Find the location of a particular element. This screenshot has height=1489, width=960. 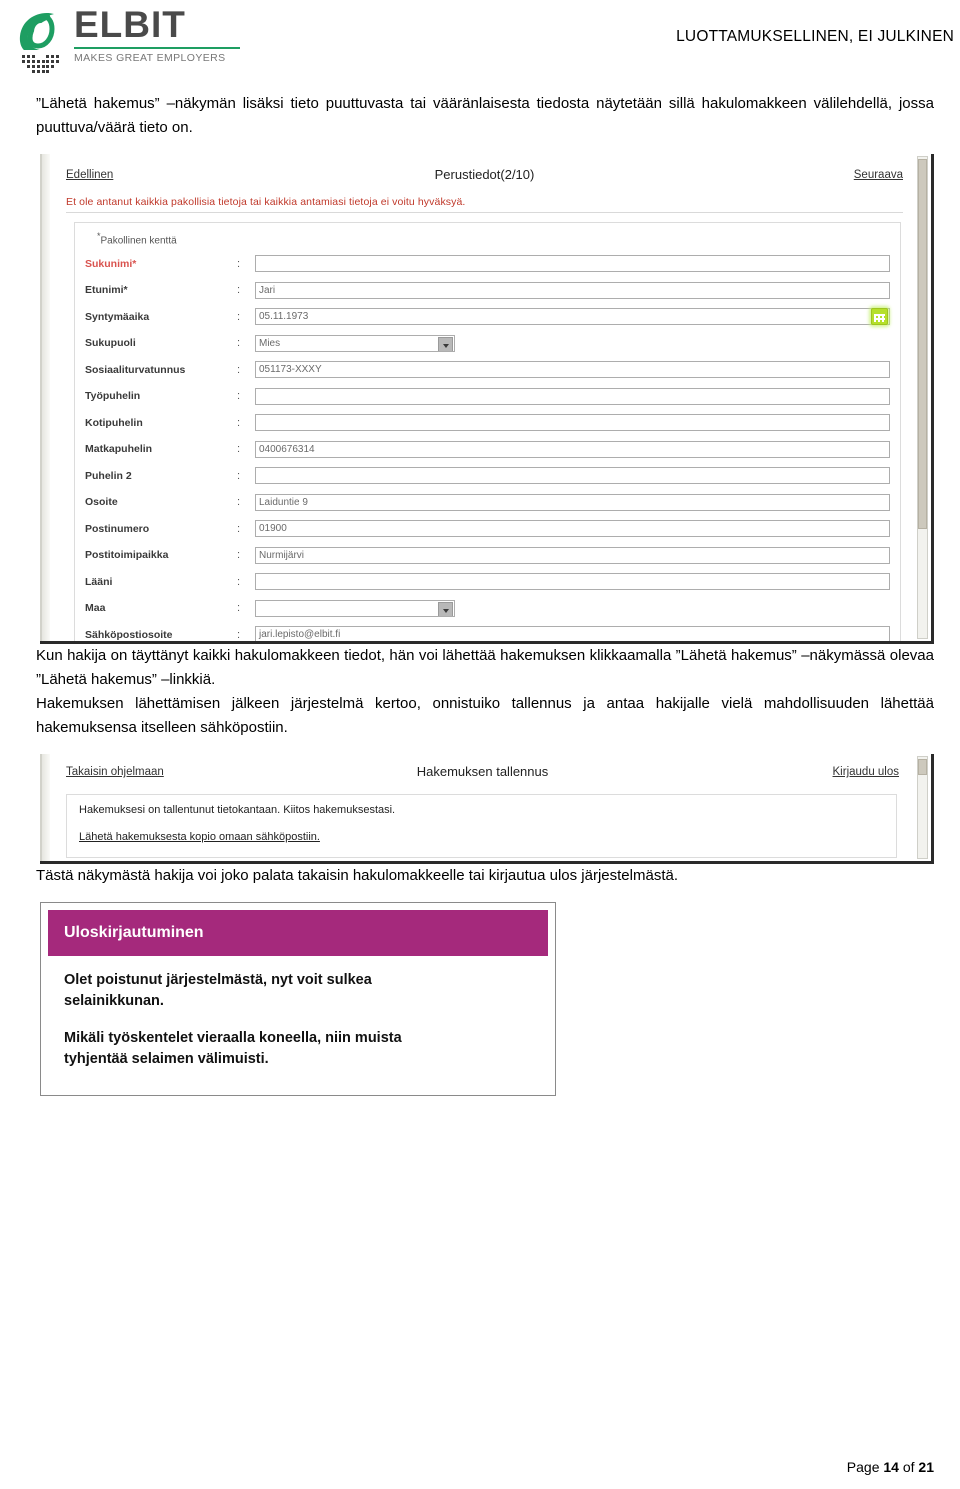

mandatory-field-note: *Pakollinen kenttä is located at coordinates (137, 239).